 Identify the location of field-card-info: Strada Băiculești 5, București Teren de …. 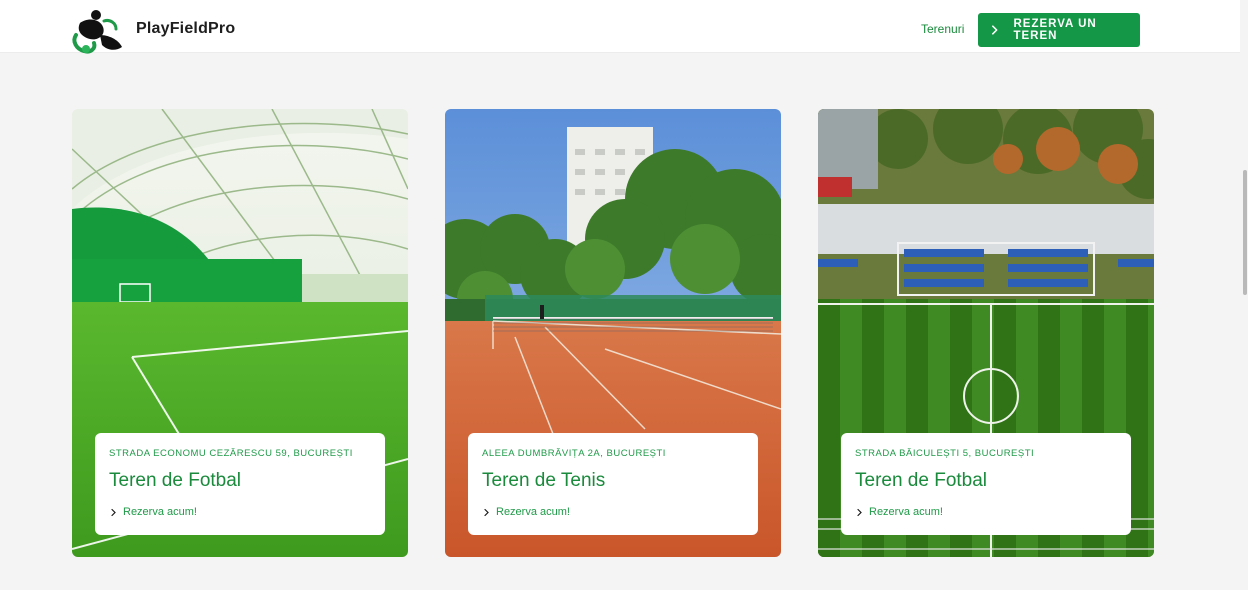
(986, 484).